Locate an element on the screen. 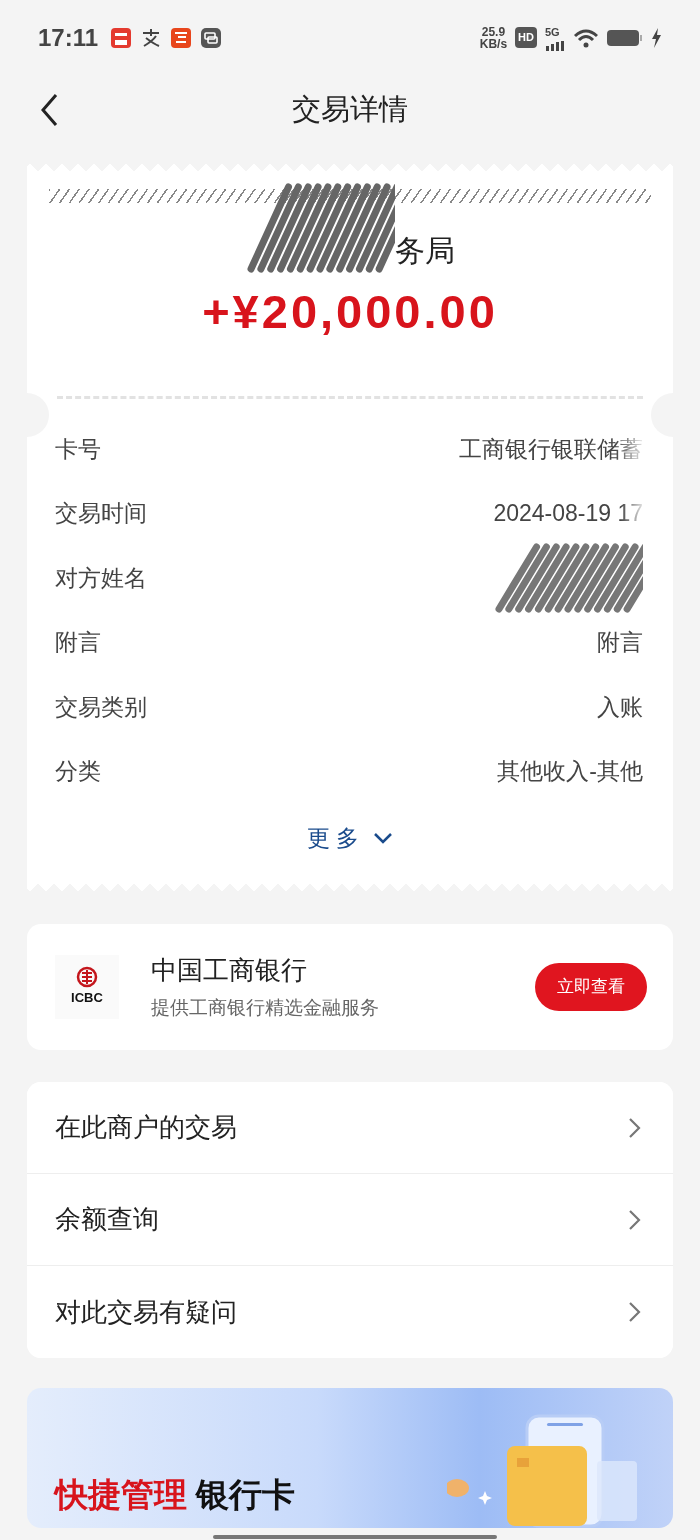 The height and width of the screenshot is (1540, 700). network-type: 5G is located at coordinates (553, 33).